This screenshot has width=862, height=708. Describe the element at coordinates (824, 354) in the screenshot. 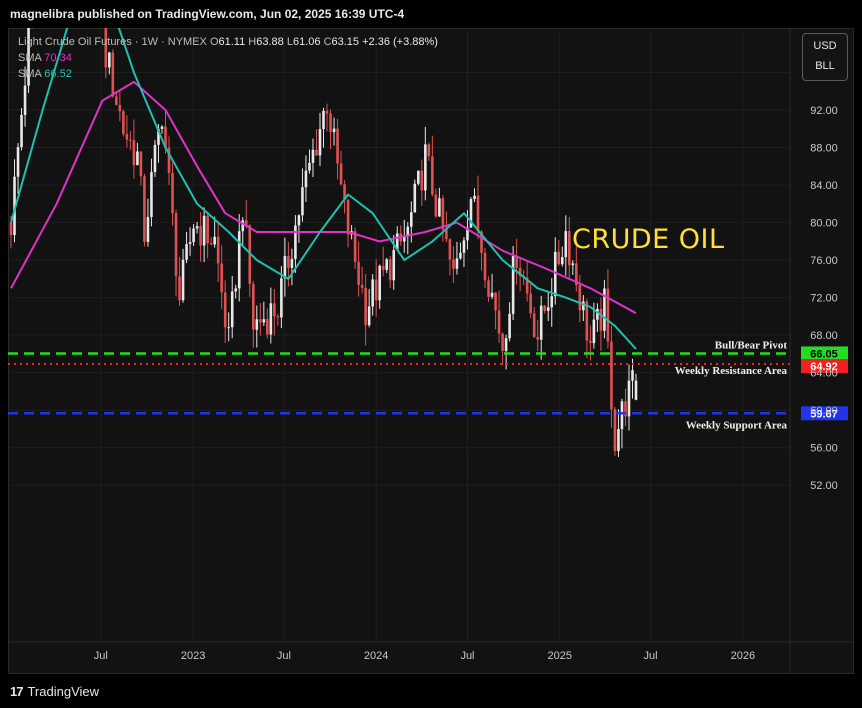

I see `level-price-text-1: 66.05` at that location.